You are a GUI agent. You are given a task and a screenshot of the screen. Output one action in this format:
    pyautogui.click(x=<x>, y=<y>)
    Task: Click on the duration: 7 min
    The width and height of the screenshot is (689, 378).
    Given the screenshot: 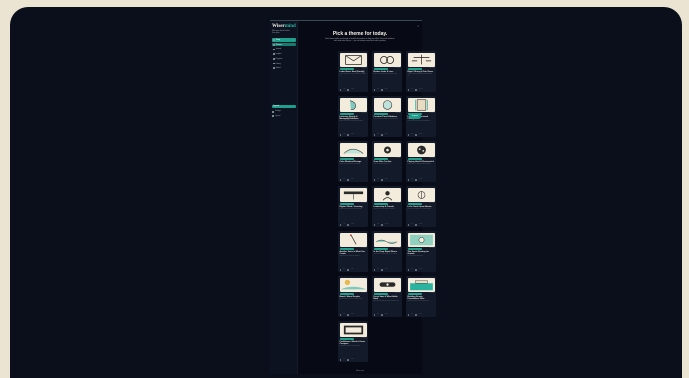 What is the action you would take?
    pyautogui.click(x=420, y=315)
    